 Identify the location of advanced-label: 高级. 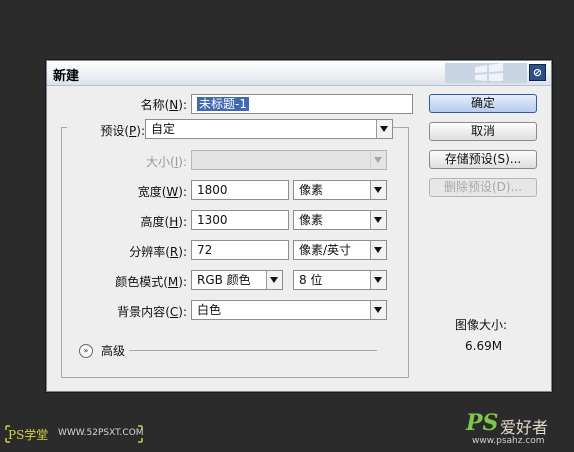
(113, 350).